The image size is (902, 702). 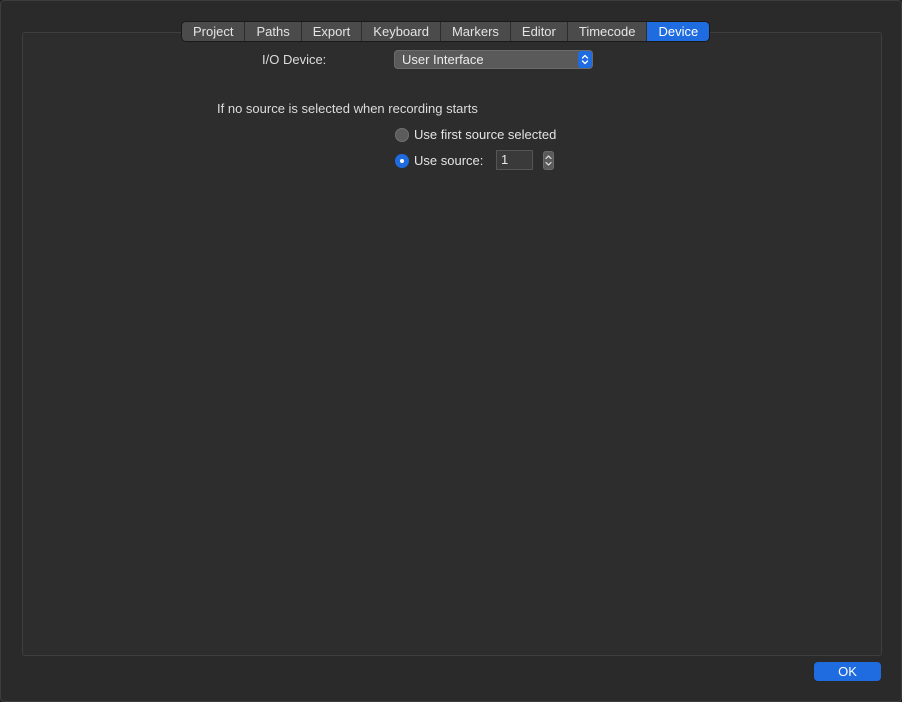 What do you see at coordinates (443, 59) in the screenshot?
I see `io-device-value: User Interface` at bounding box center [443, 59].